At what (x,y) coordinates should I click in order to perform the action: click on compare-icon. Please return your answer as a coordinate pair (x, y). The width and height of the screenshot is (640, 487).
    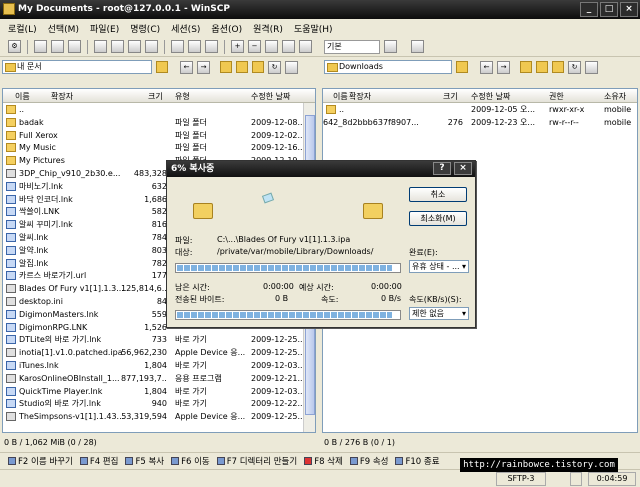
    Looking at the image, I should click on (151, 46).